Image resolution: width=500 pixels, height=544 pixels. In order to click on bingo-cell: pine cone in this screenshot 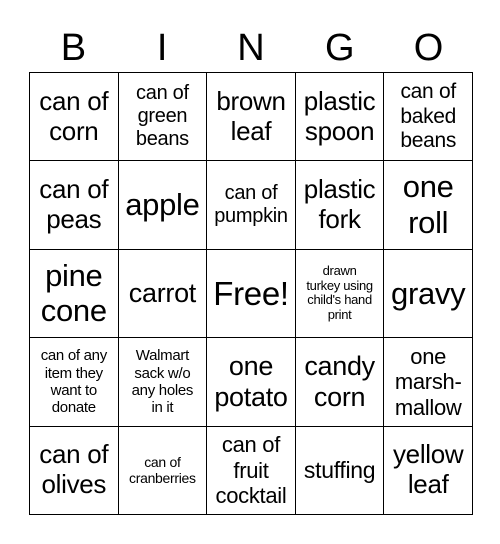, I will do `click(74, 294)`.